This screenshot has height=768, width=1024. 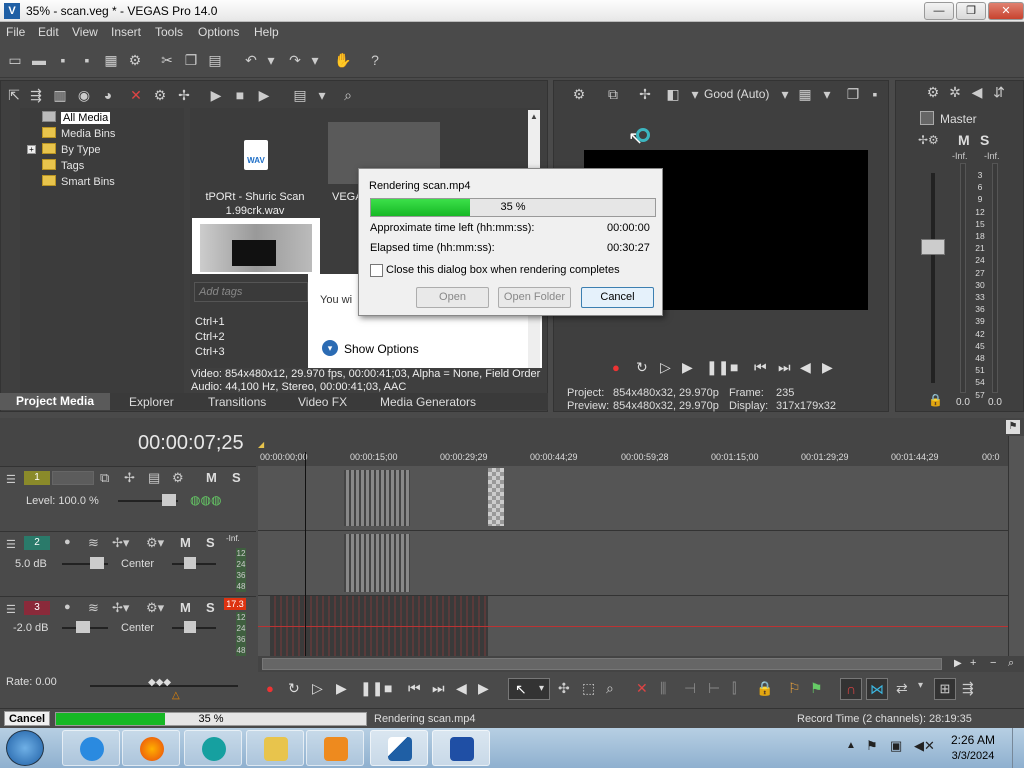 I want to click on preview-fx-dropdown-icon: ▾, so click(x=695, y=94).